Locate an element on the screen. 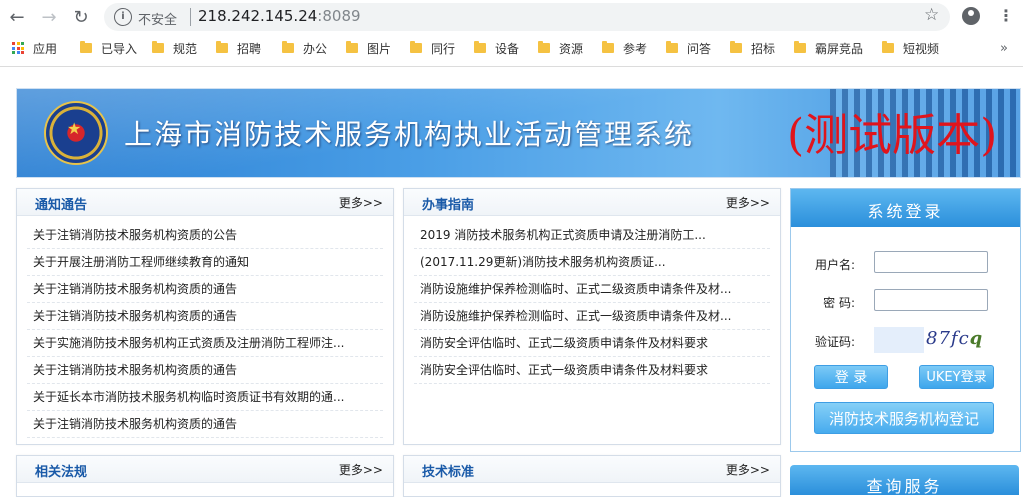 Image resolution: width=1023 pixels, height=497 pixels. bookmark-label: 问答 is located at coordinates (699, 48).